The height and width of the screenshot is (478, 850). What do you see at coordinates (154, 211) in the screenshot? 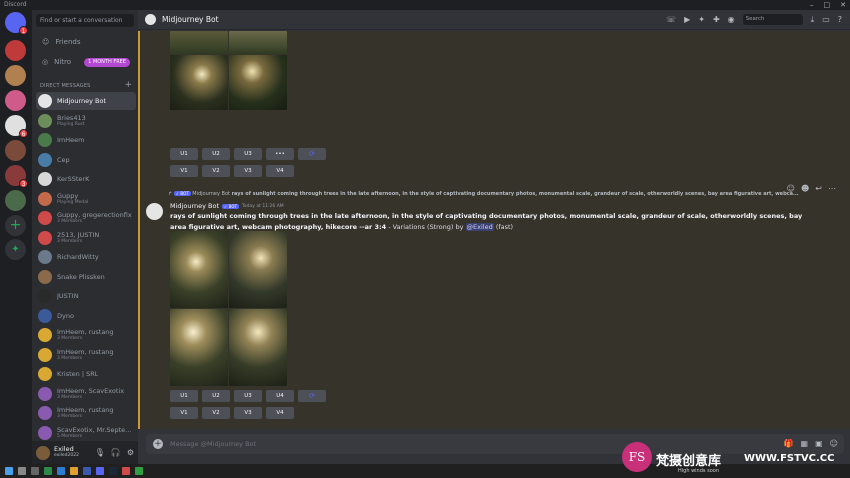
I see `message-avatar` at bounding box center [154, 211].